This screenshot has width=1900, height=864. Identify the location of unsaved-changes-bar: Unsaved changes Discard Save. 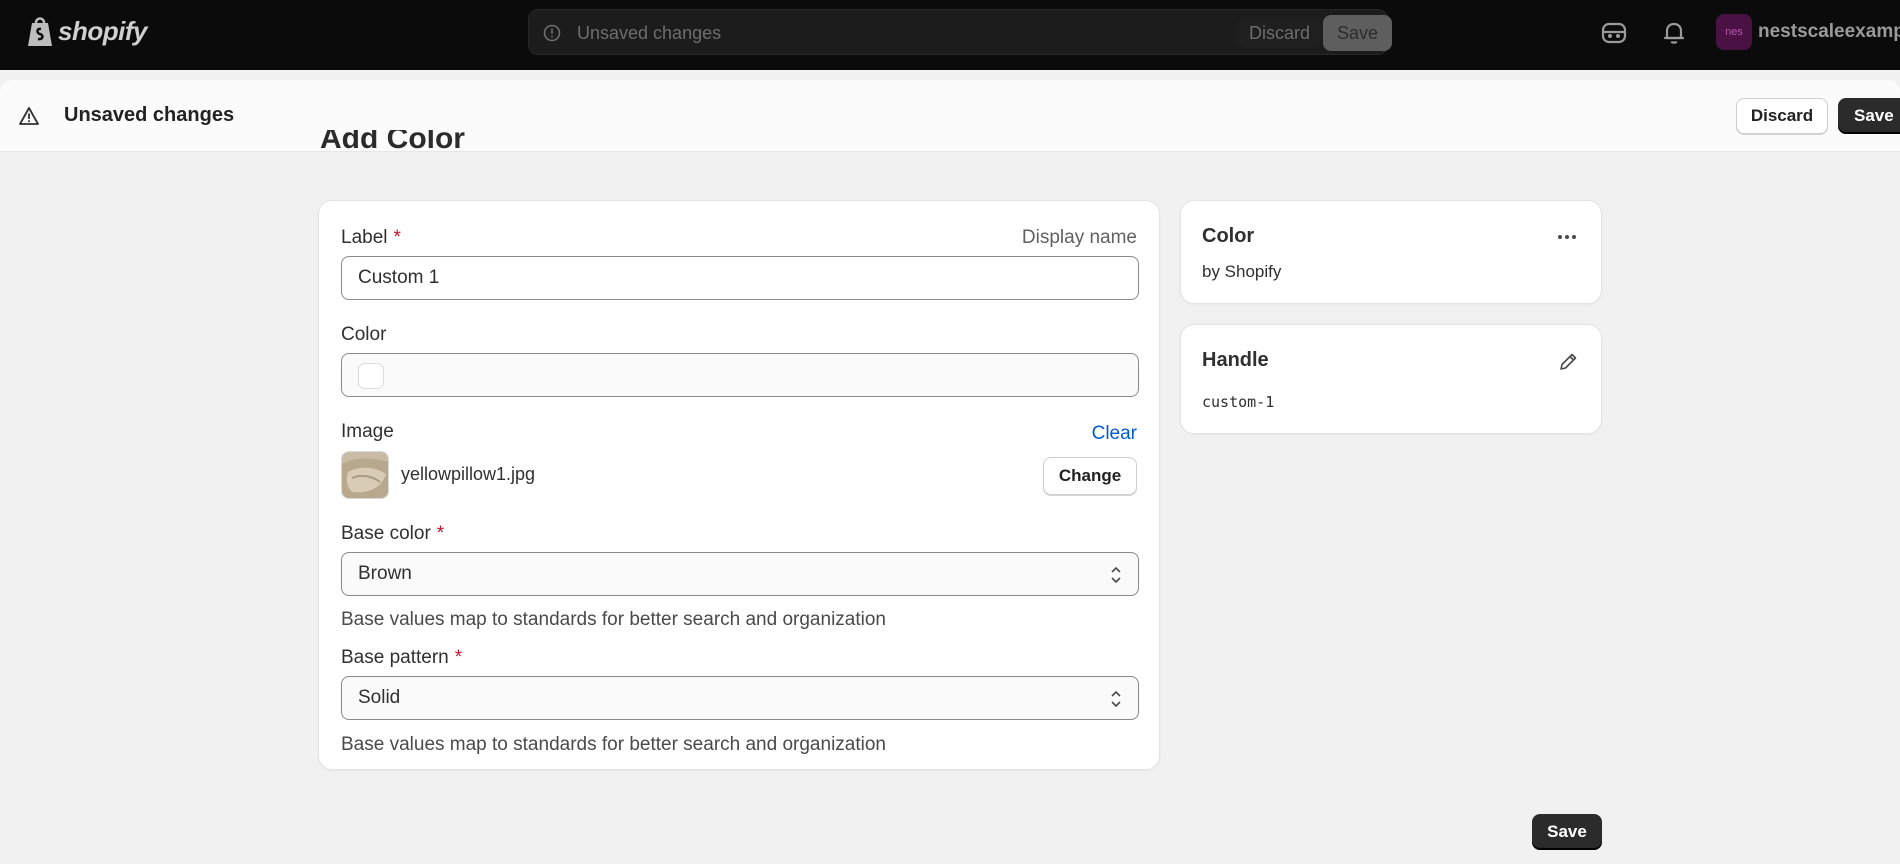
(950, 116).